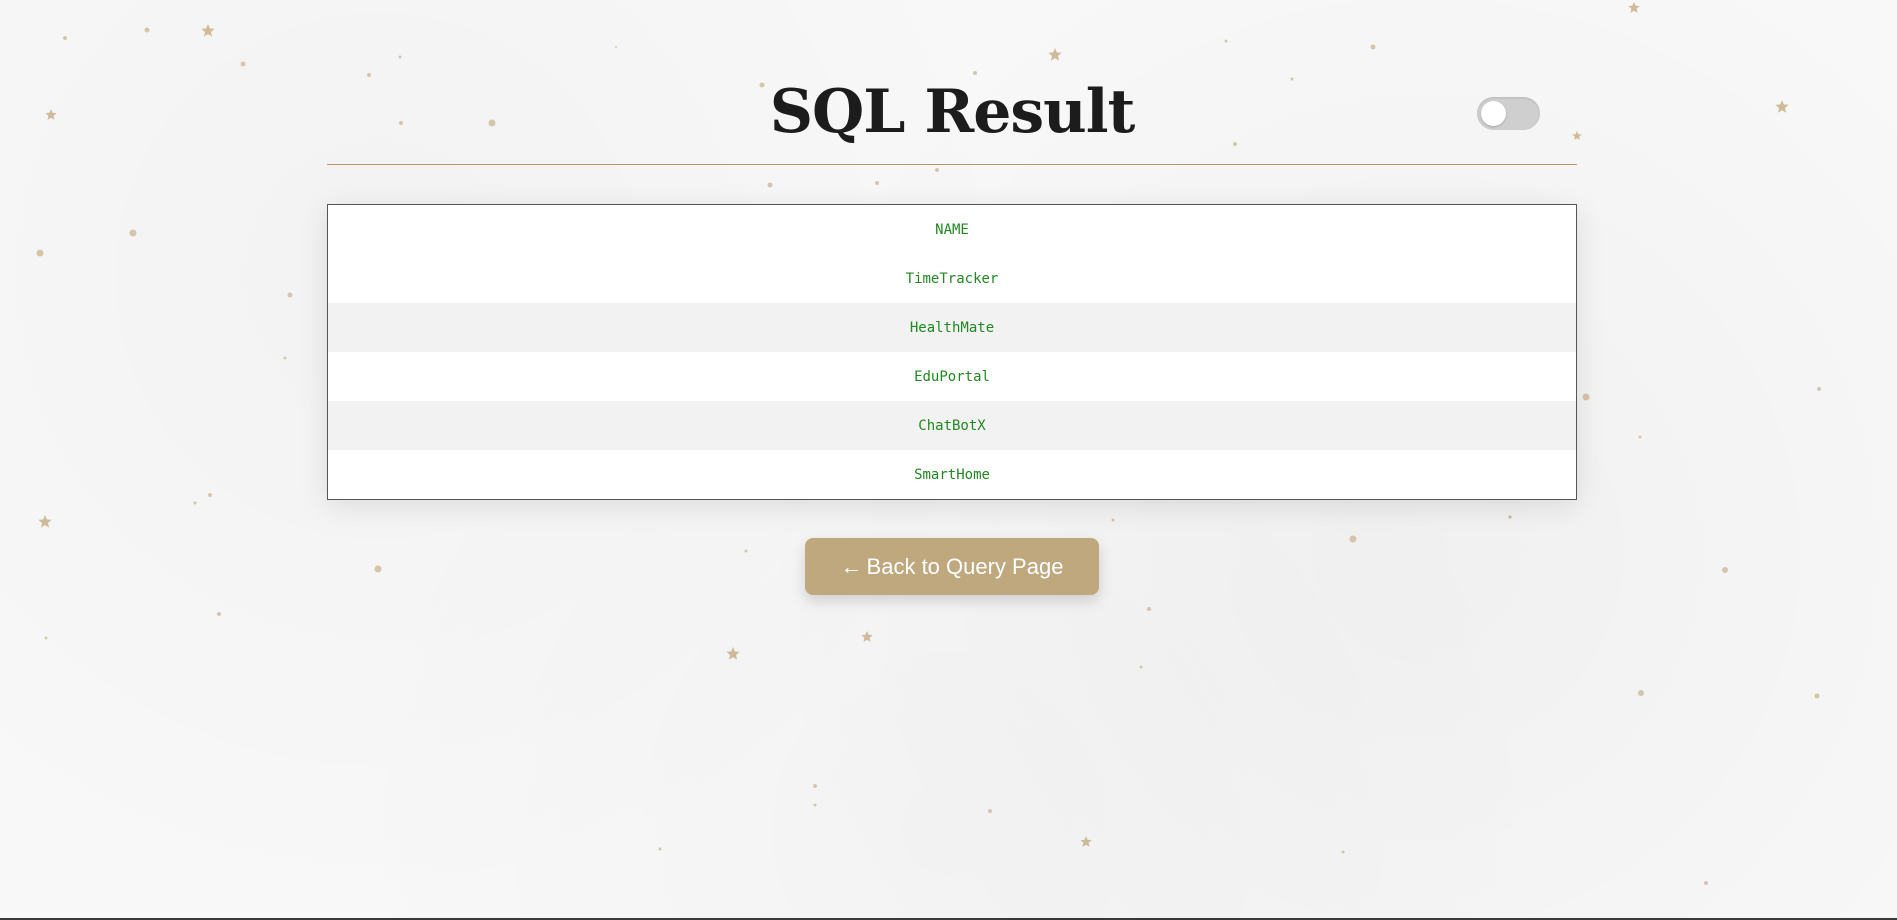 The height and width of the screenshot is (920, 1897). I want to click on table-row: SmartHome, so click(952, 475).